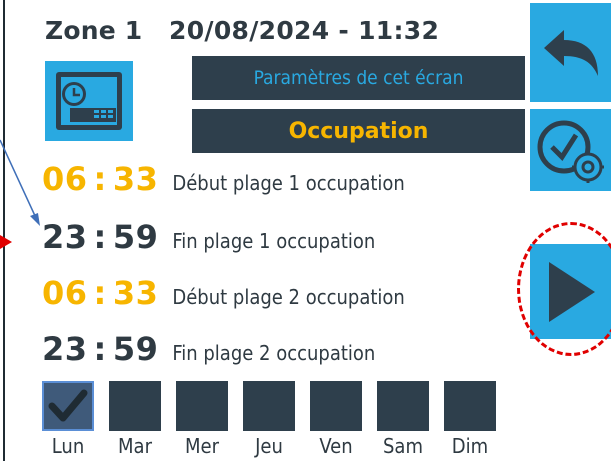 The image size is (611, 461). Describe the element at coordinates (336, 406) in the screenshot. I see `day-checkbox-ven` at that location.